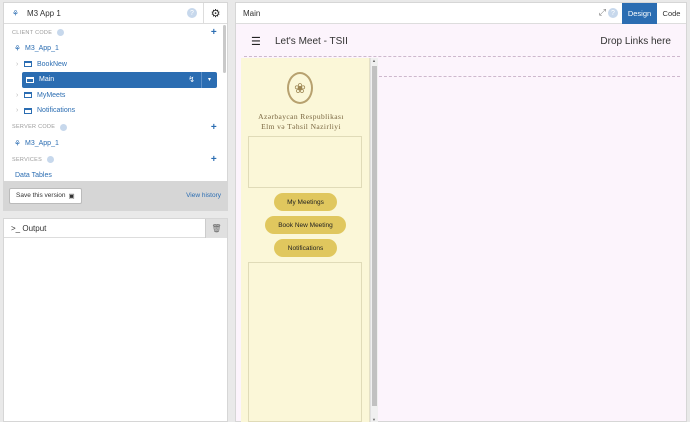 The width and height of the screenshot is (690, 422). I want to click on page-title: Let's Meet - TSII, so click(311, 41).